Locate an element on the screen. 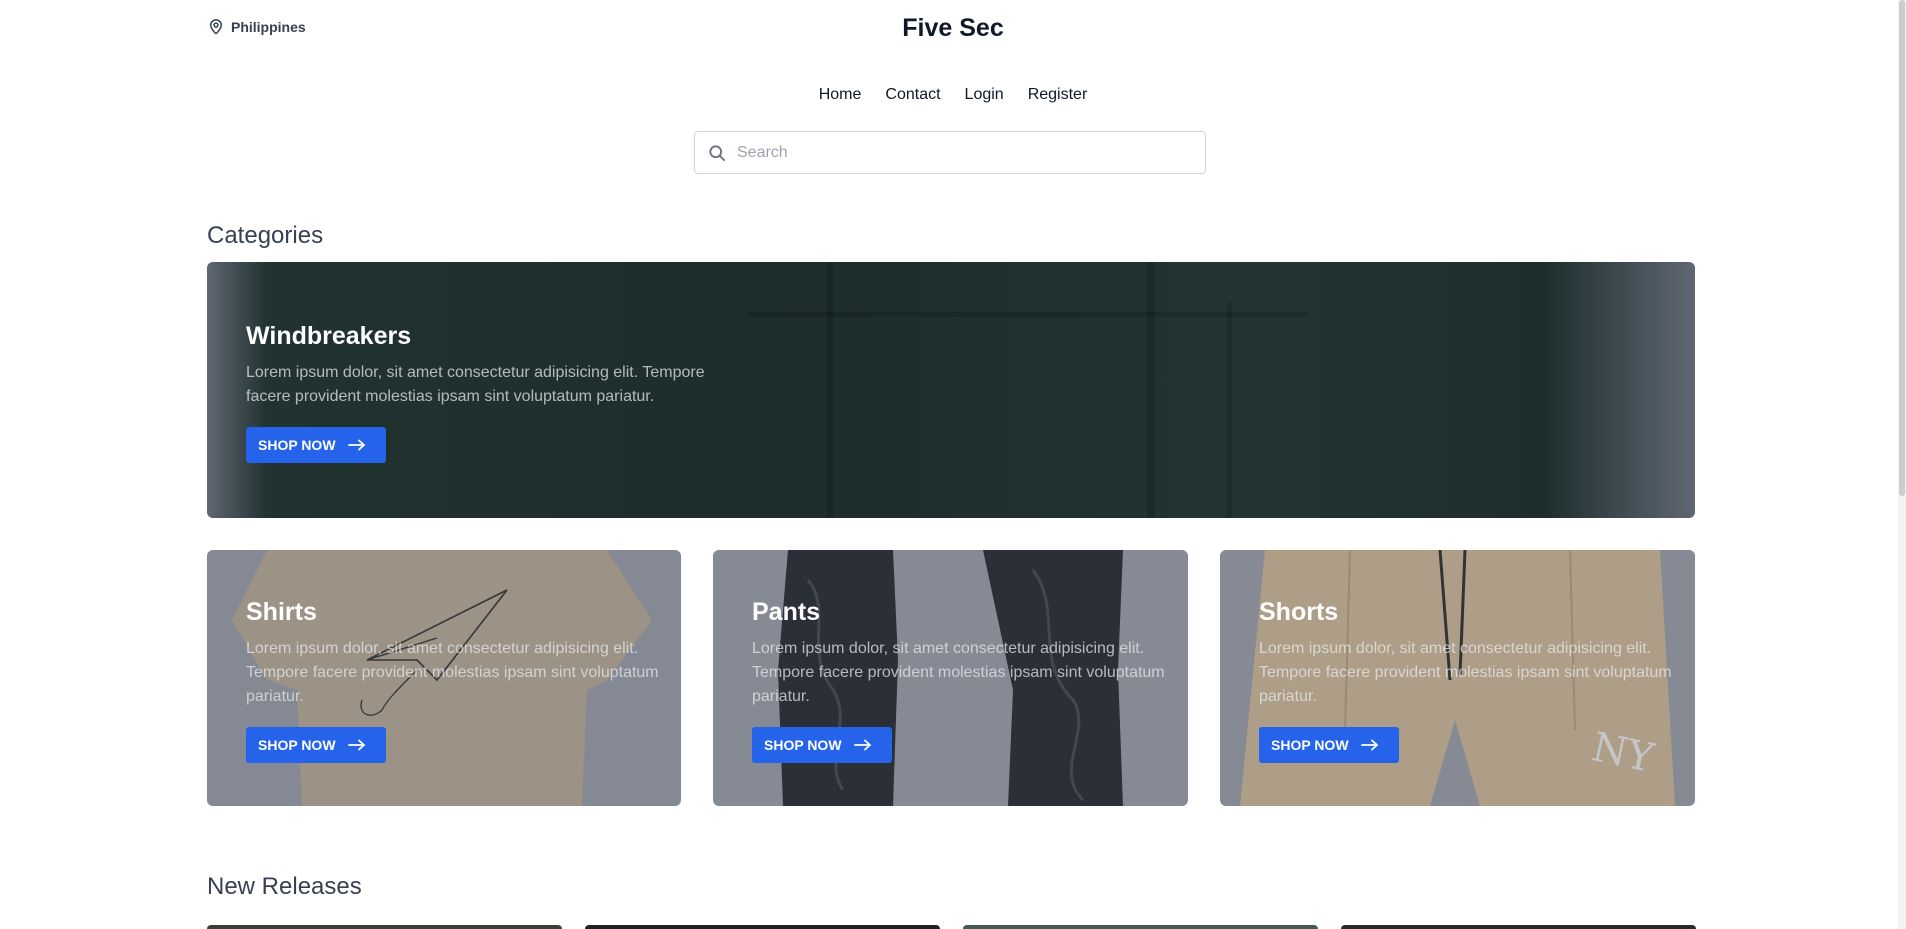 The width and height of the screenshot is (1906, 929). top-bar: Philippines Five Sec is located at coordinates (953, 30).